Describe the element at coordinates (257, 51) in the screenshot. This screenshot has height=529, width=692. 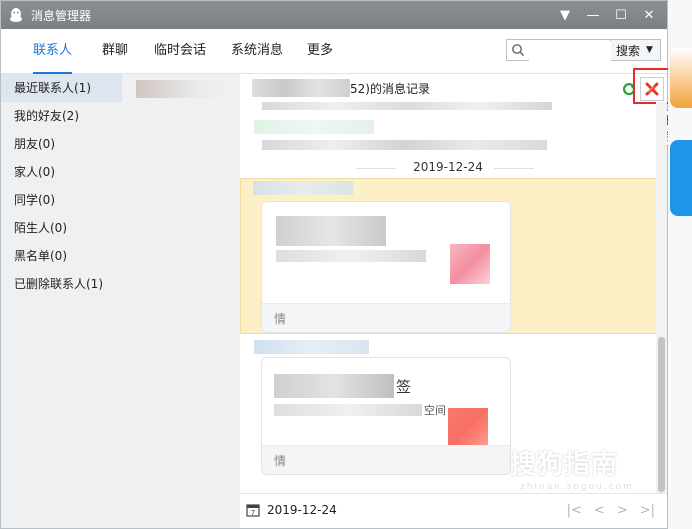
I see `tab-system-messages: 系统消息` at that location.